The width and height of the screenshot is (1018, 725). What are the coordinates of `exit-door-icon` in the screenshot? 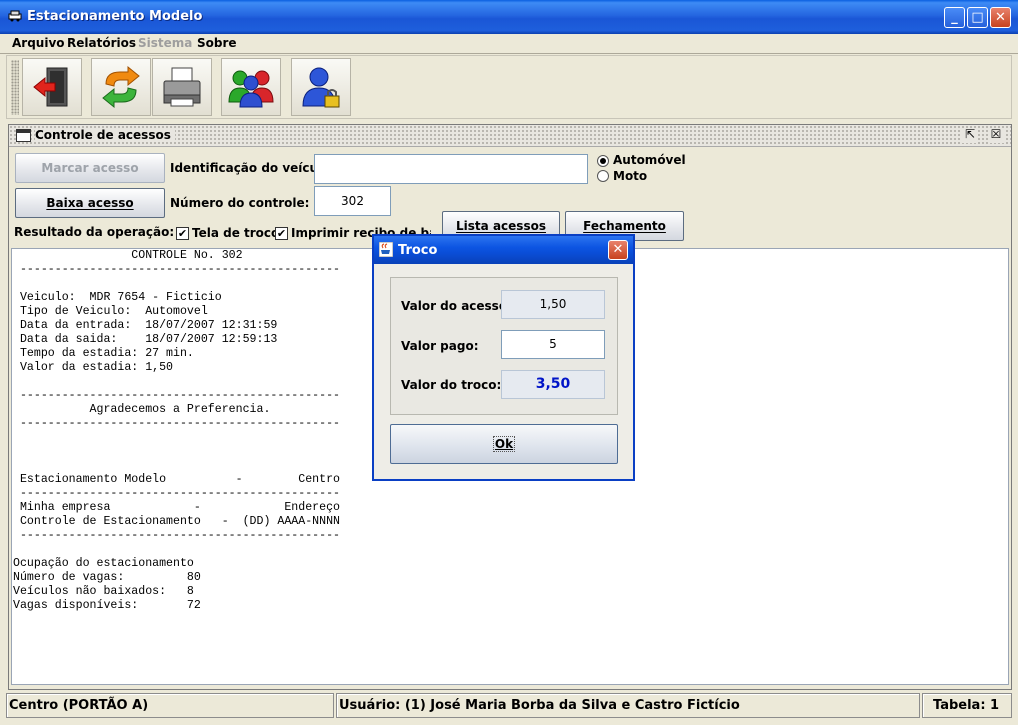 It's located at (50, 87).